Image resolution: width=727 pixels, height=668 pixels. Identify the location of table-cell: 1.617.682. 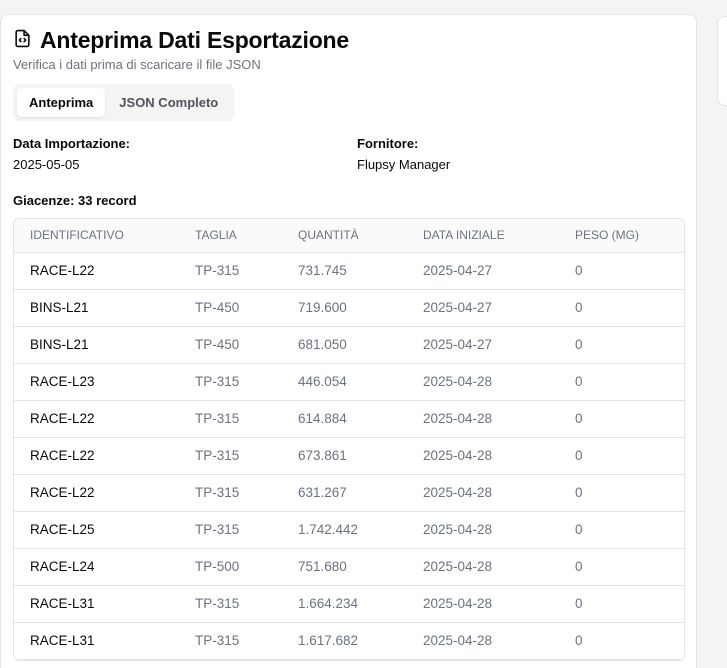
(344, 641).